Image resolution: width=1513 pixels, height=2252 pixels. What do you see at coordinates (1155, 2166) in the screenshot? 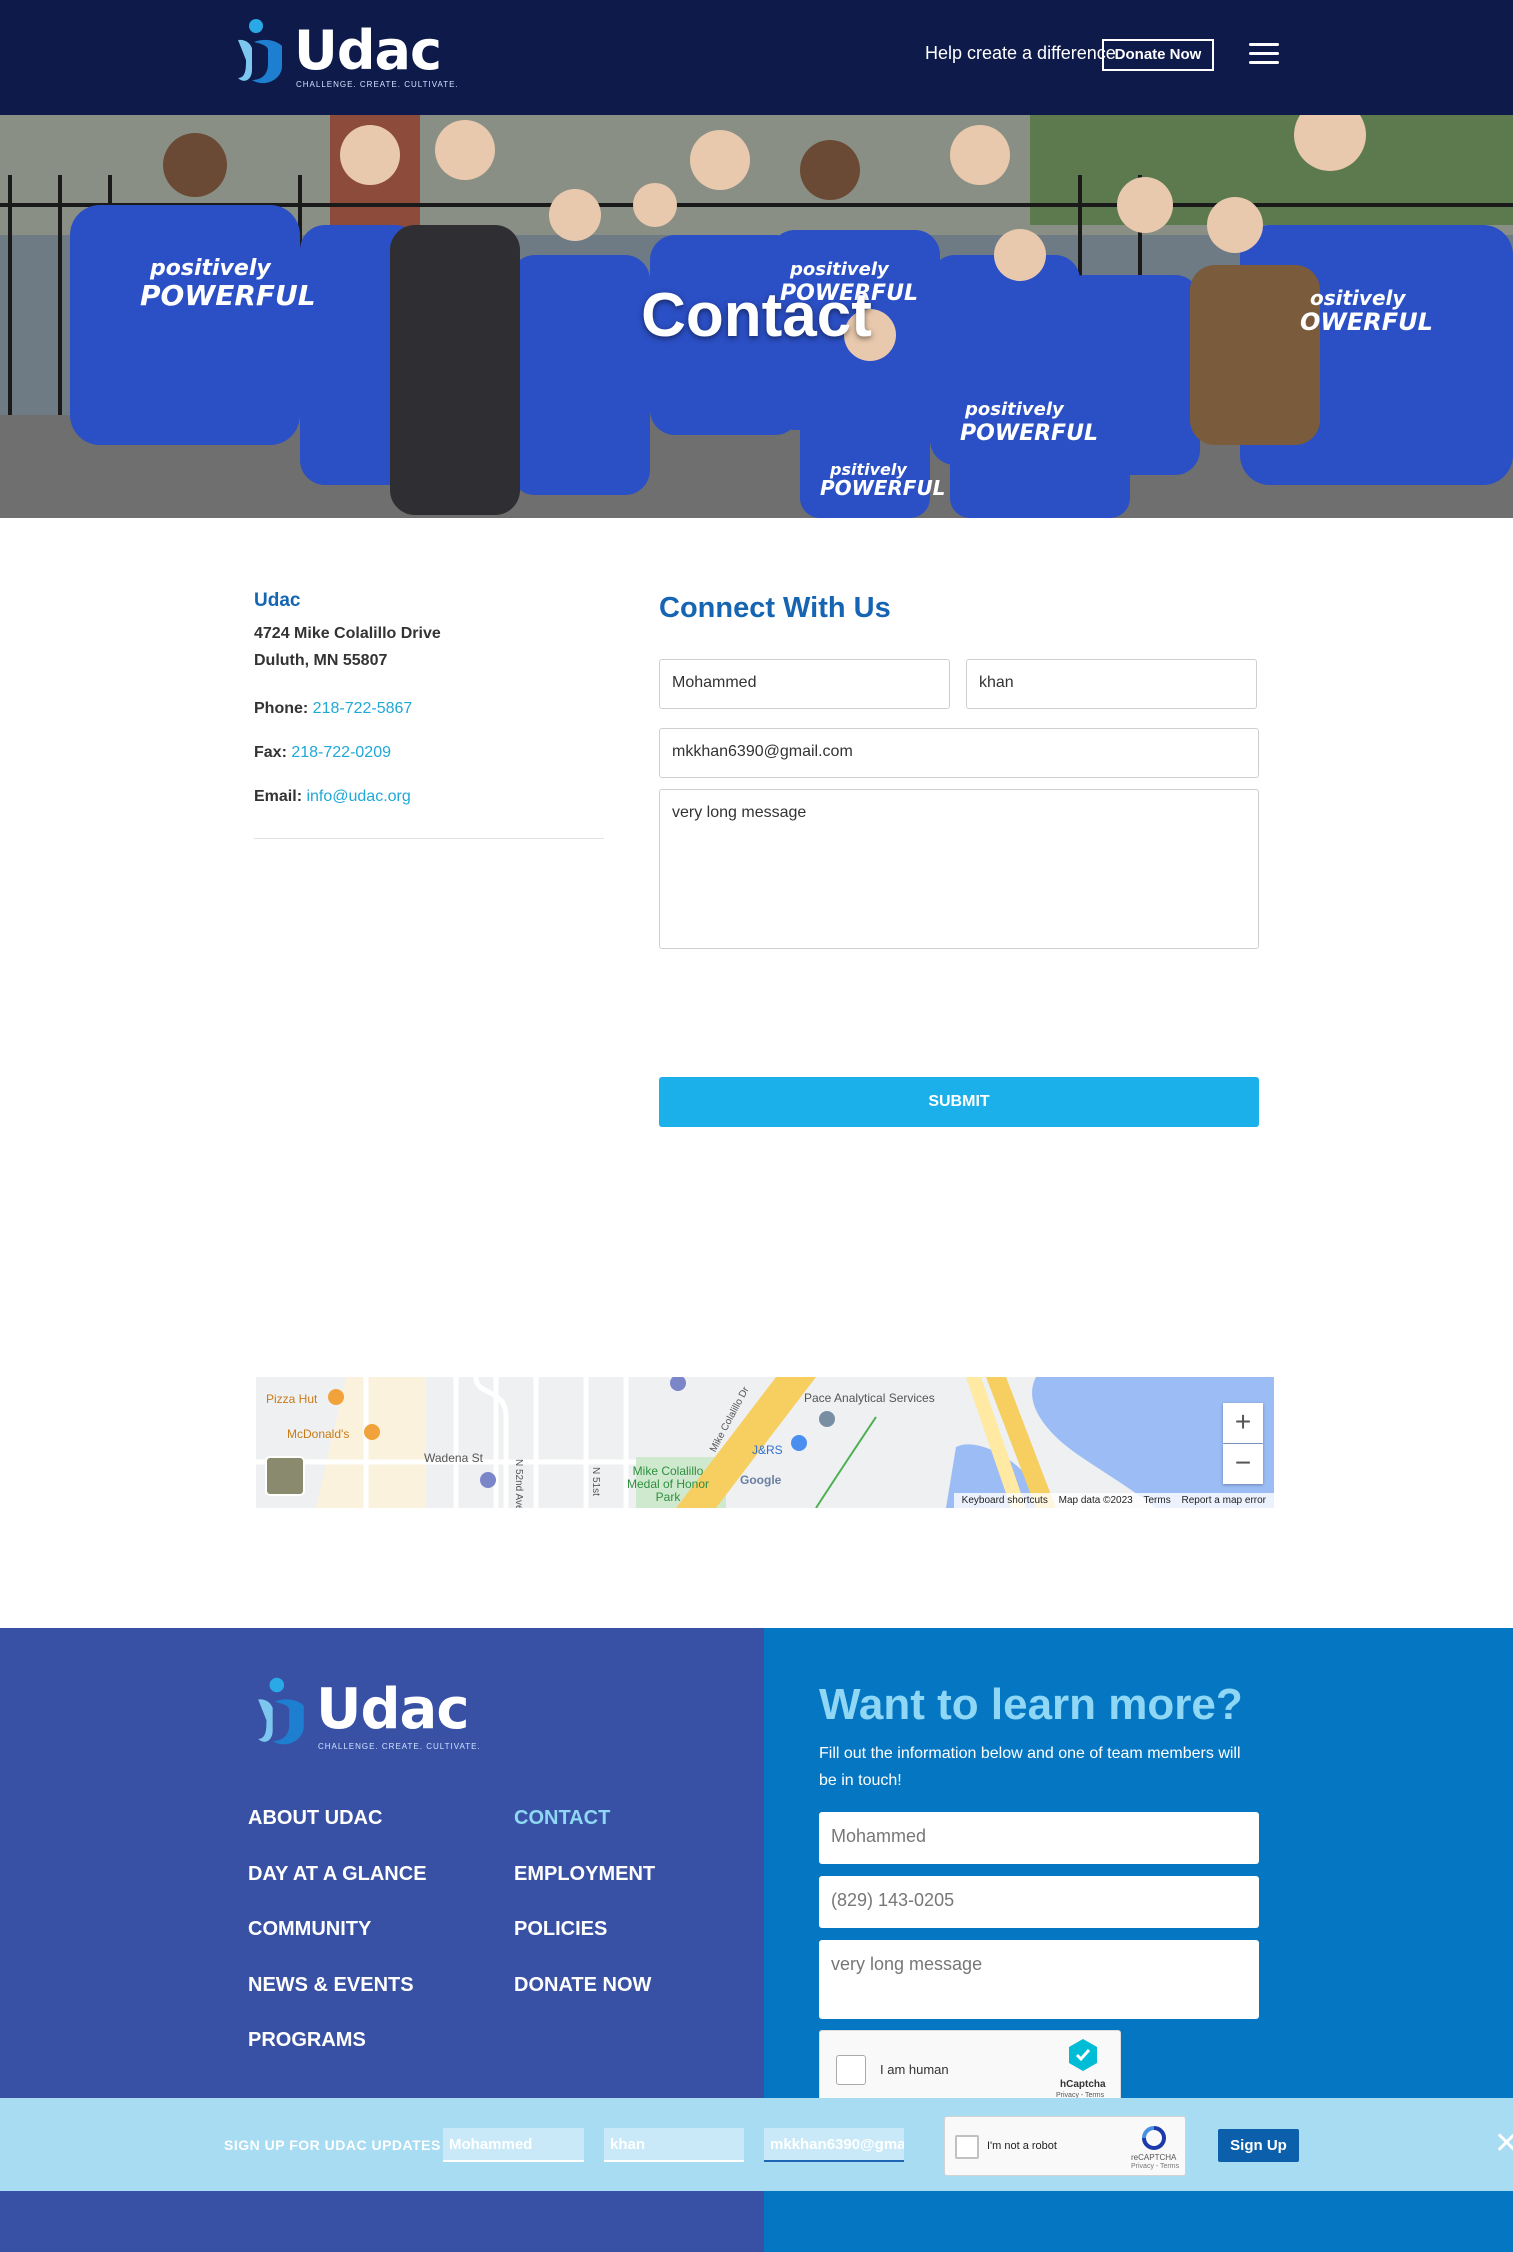
I see `recaptcha-privacy-terms: Privacy - Terms` at bounding box center [1155, 2166].